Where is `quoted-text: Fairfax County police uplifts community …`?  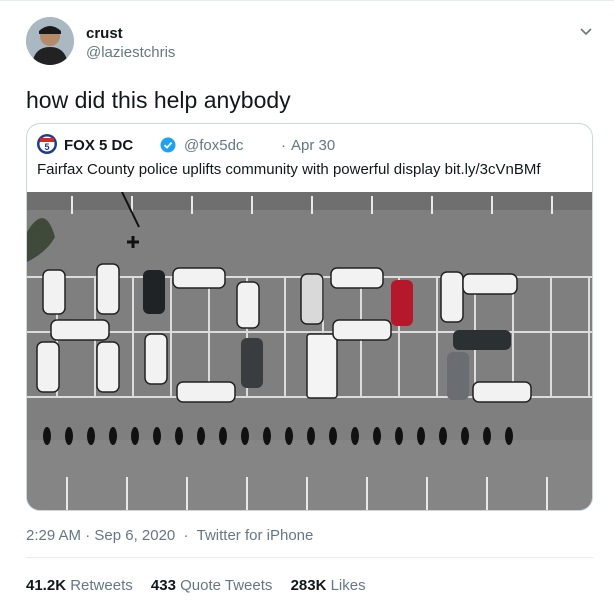 quoted-text: Fairfax County police uplifts community … is located at coordinates (289, 169).